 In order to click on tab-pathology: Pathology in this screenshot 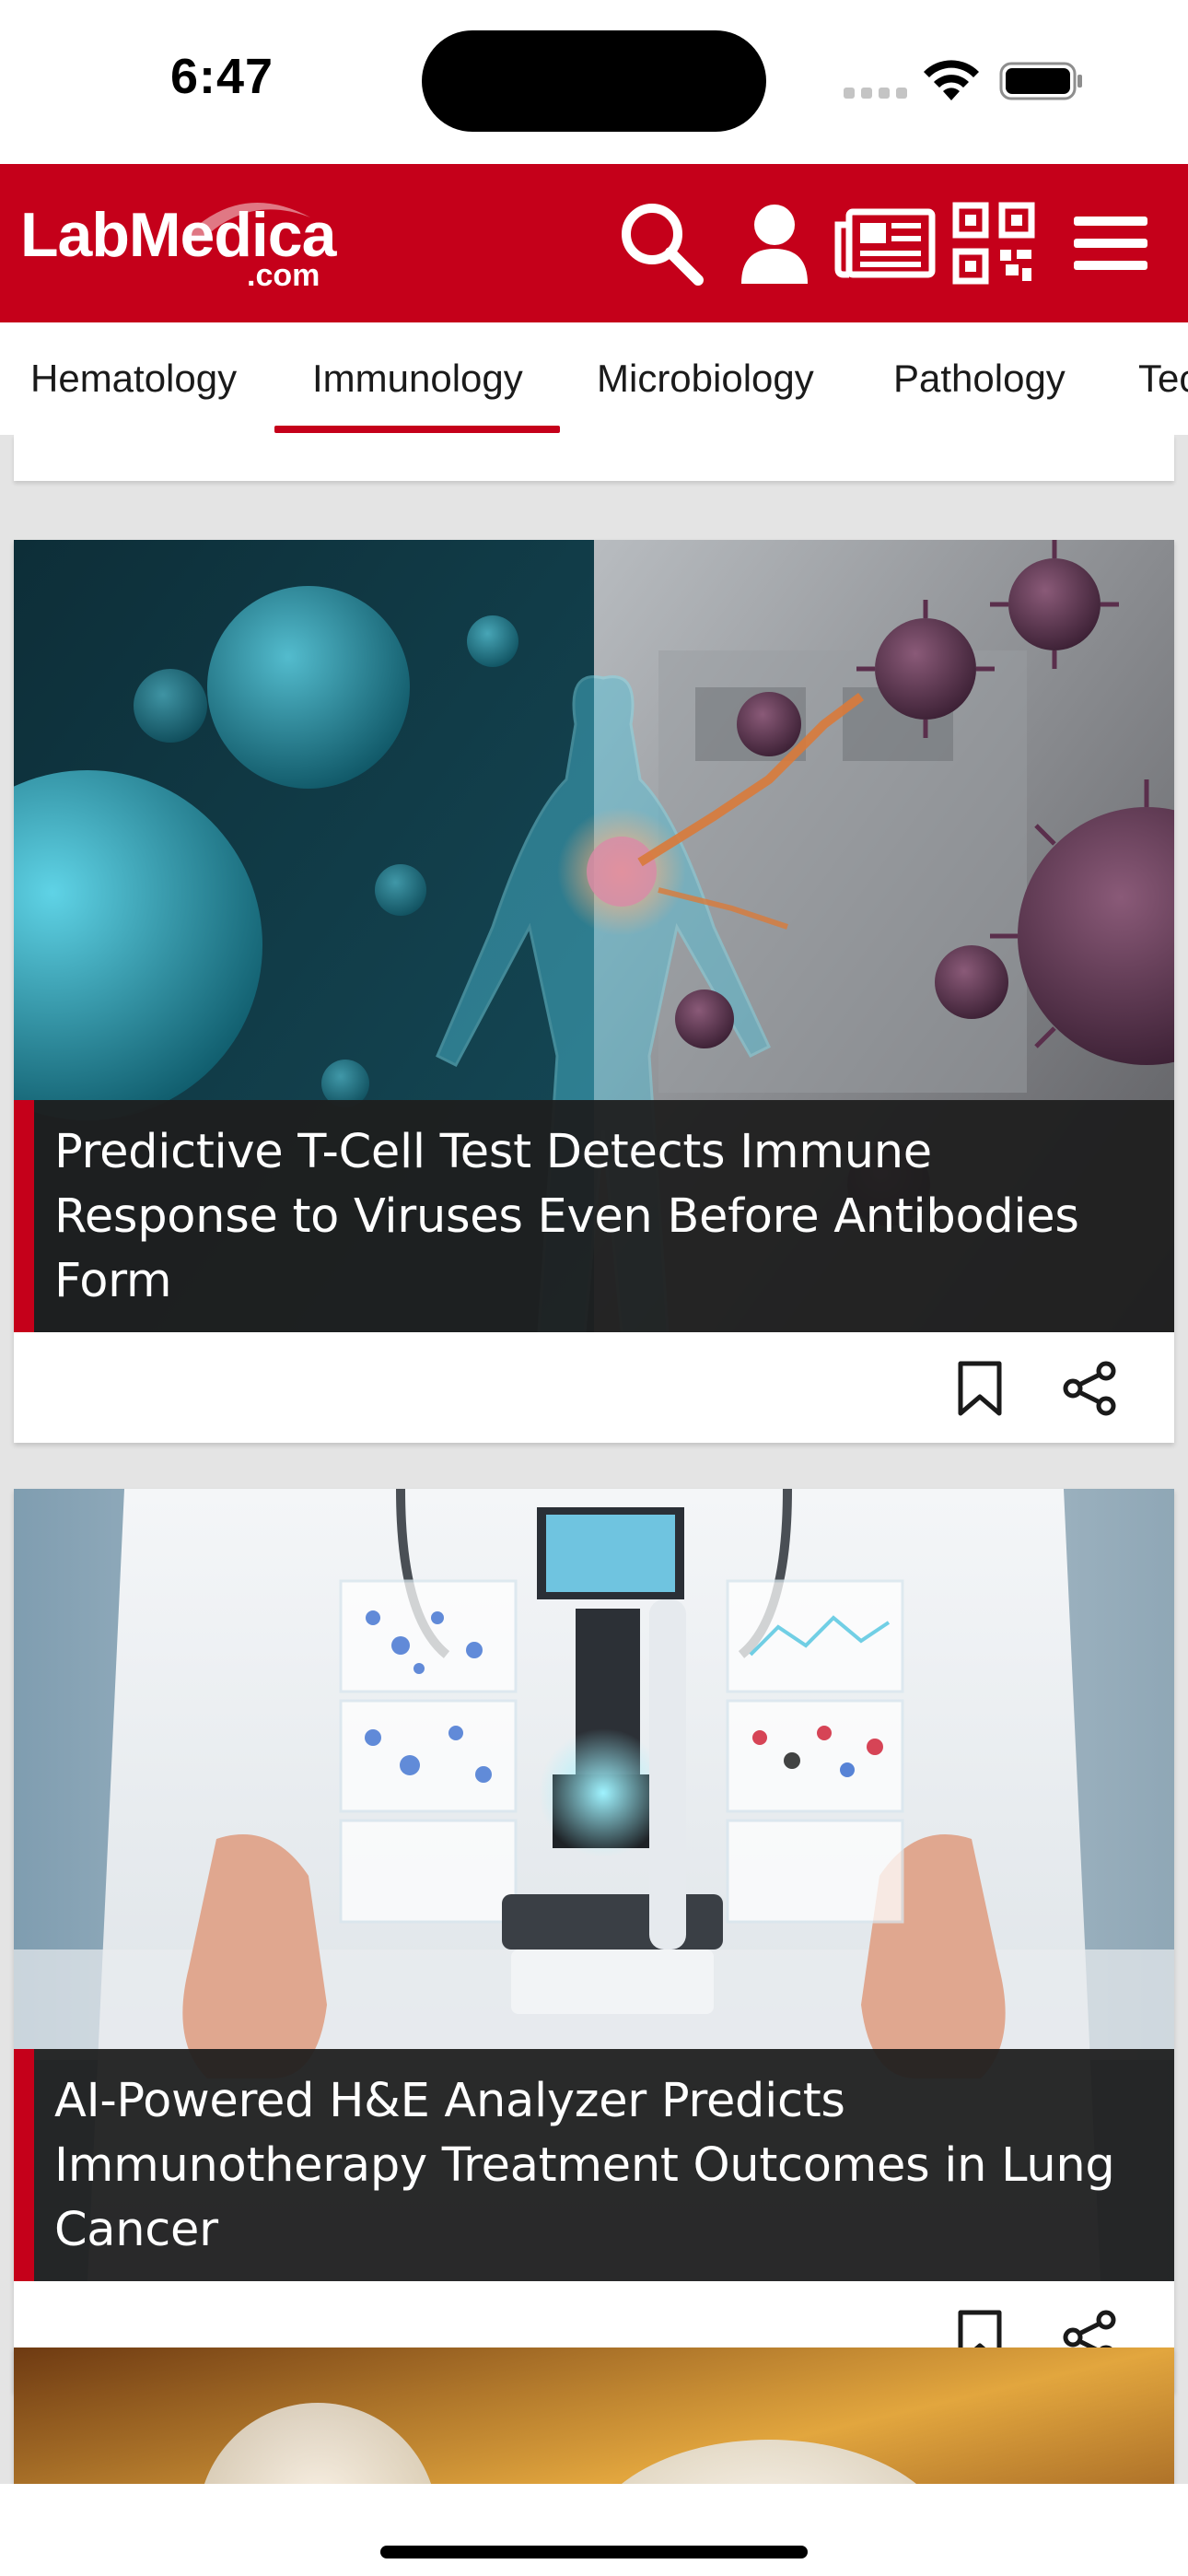, I will do `click(979, 378)`.